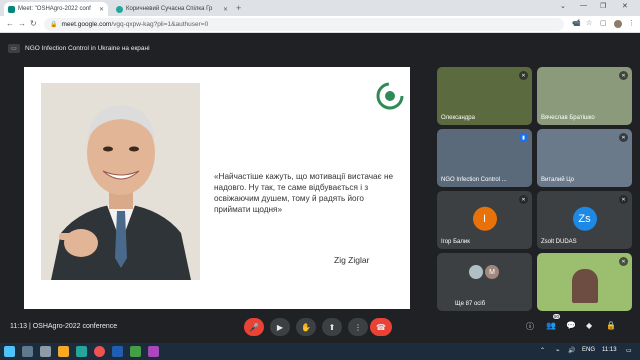 This screenshot has height=360, width=640. Describe the element at coordinates (320, 351) in the screenshot. I see `os-taskbar: ⌃ ⌁ 🔊 ENG 11:13 ▭` at that location.